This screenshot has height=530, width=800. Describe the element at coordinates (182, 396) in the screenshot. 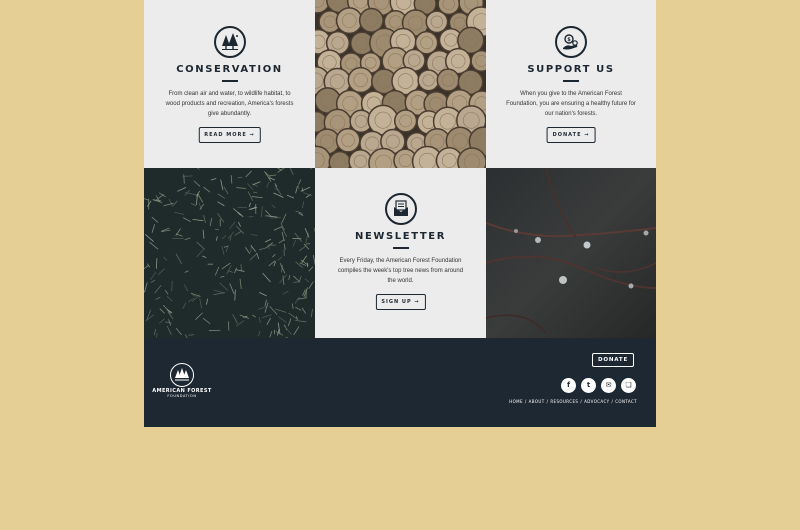

I see `logo-subtitle: FOUNDATION` at that location.